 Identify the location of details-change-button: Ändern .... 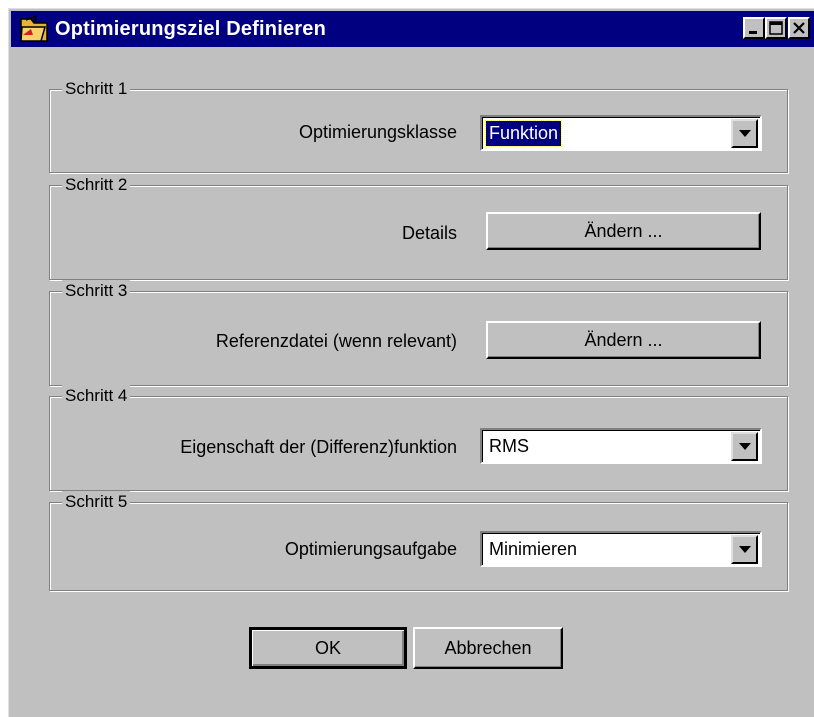
(623, 231).